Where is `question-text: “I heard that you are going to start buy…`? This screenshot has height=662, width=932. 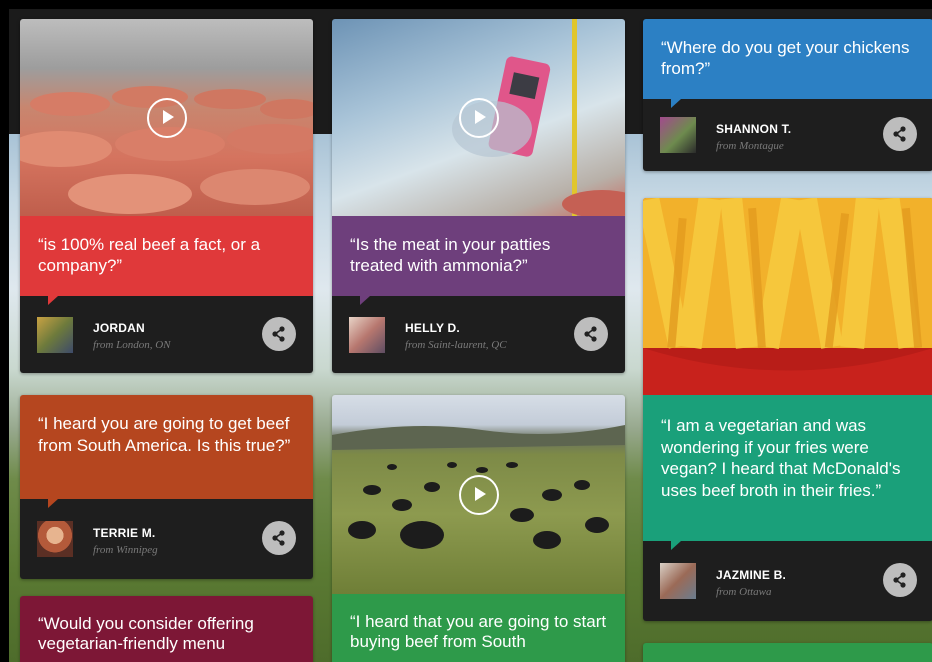
question-text: “I heard that you are going to start buy… is located at coordinates (478, 628).